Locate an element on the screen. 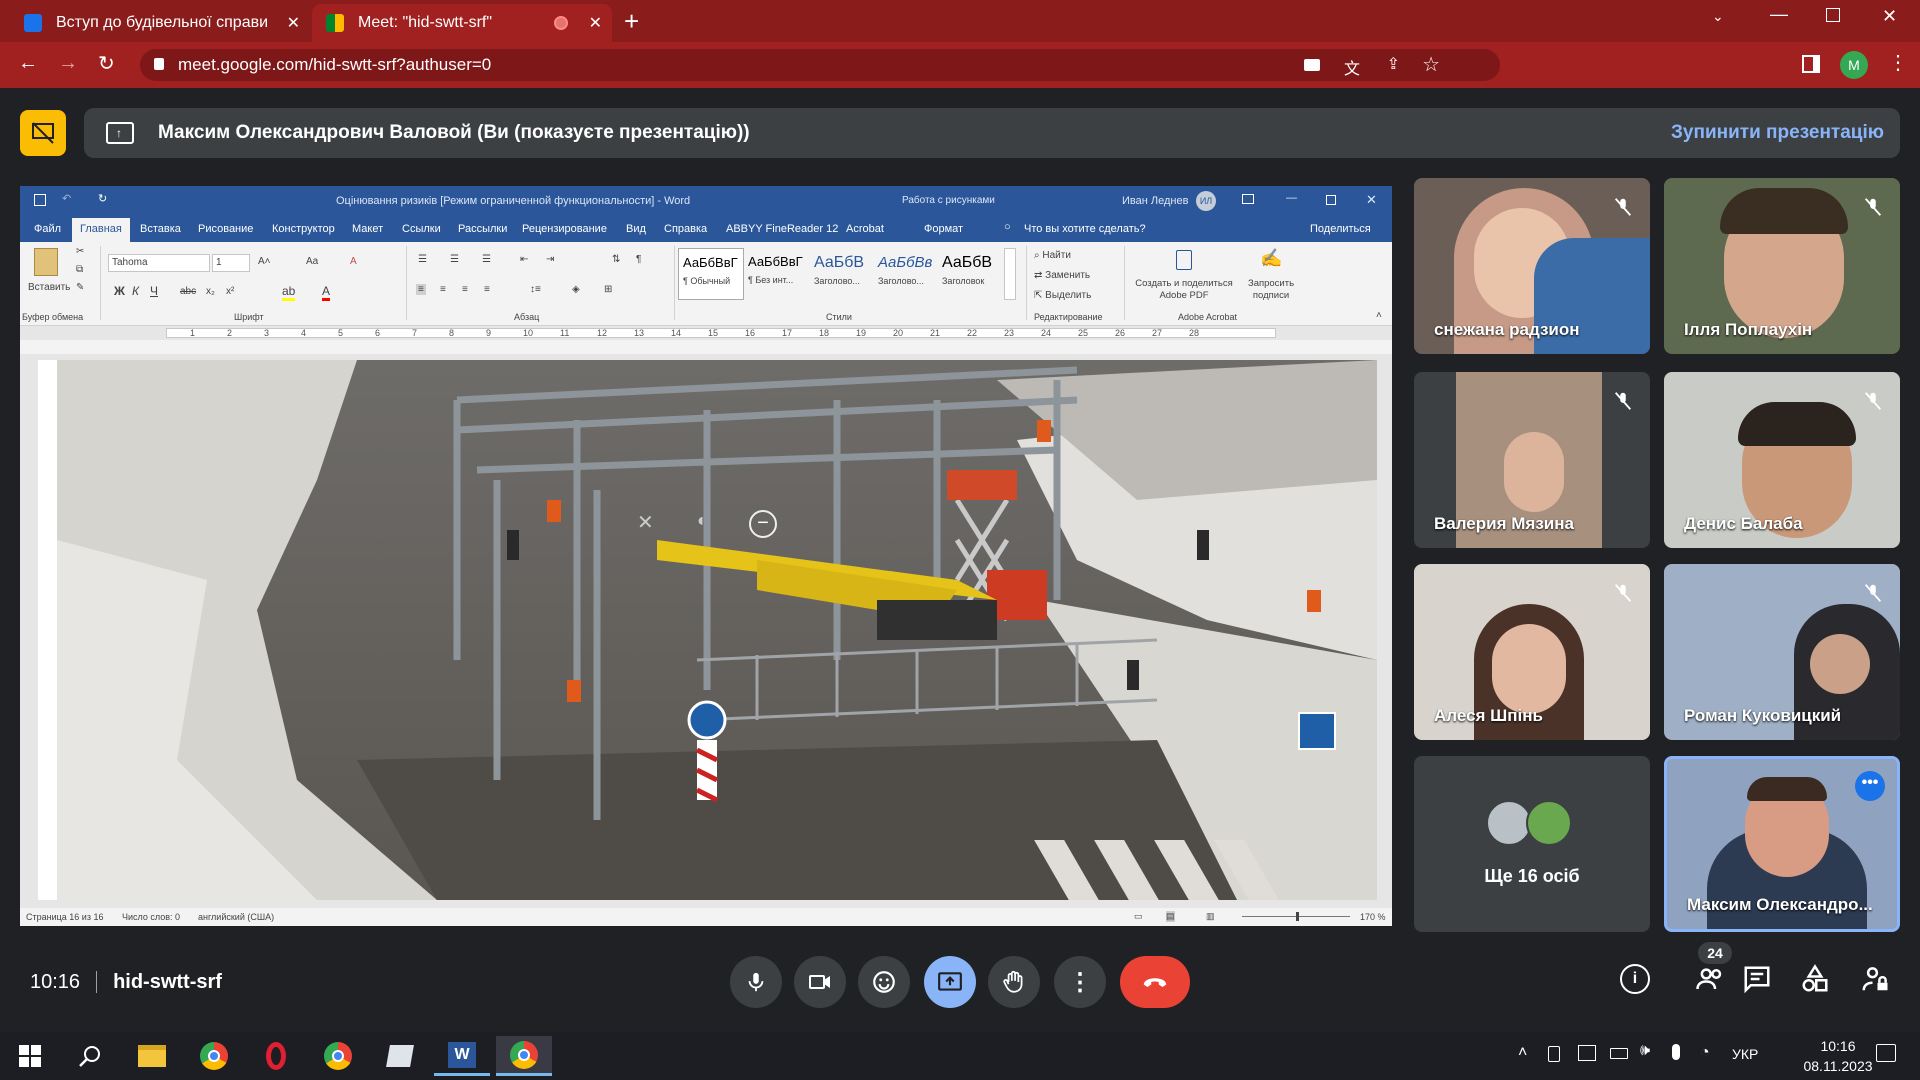 The image size is (1920, 1080). change-case-icon: Aa is located at coordinates (312, 261).